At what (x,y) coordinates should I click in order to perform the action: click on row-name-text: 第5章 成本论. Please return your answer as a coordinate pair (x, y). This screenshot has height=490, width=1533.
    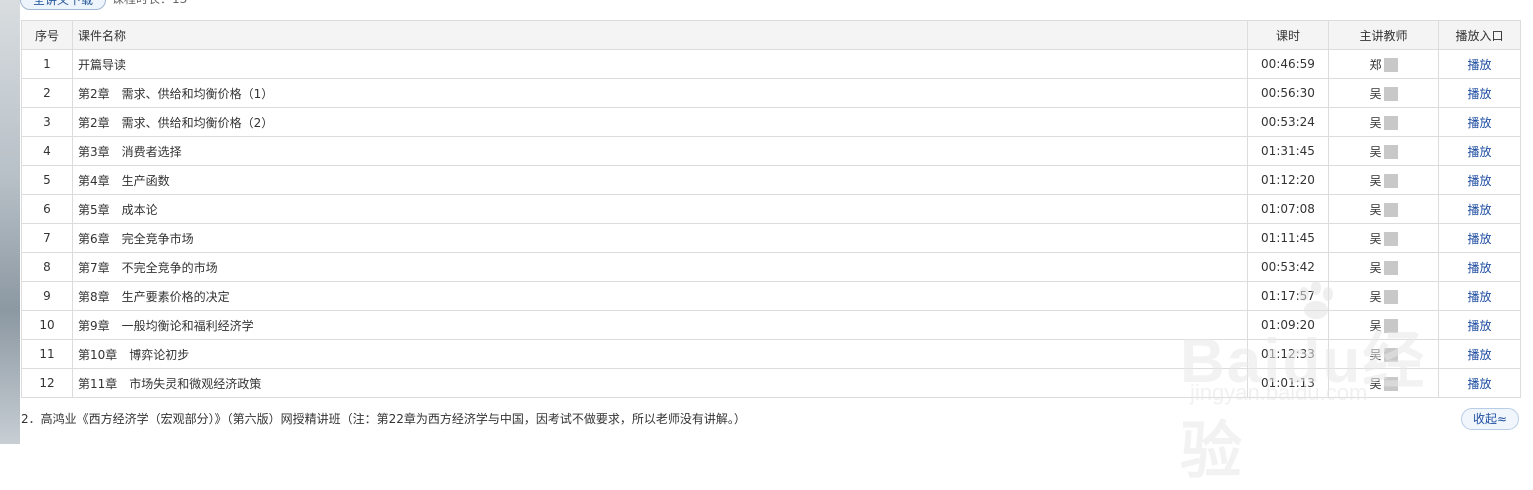
    Looking at the image, I should click on (118, 209).